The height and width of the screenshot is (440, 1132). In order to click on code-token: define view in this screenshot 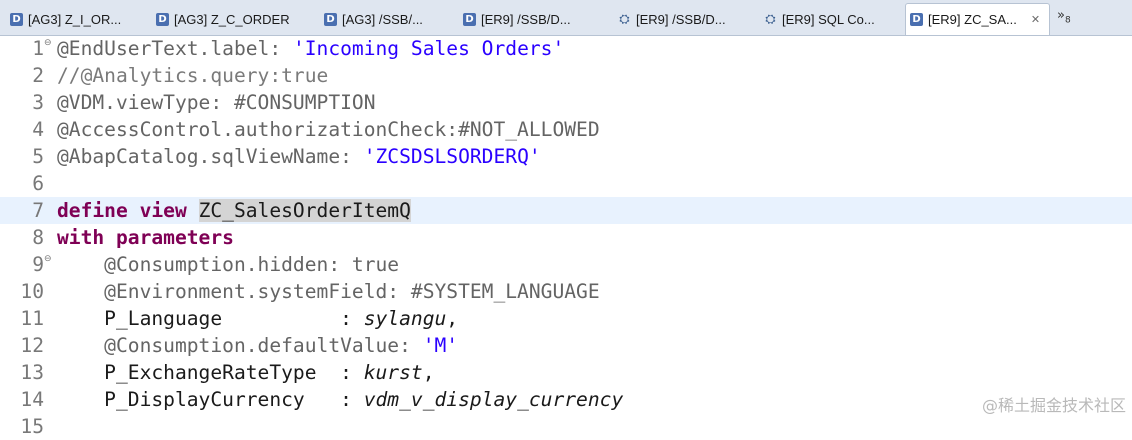, I will do `click(128, 210)`.